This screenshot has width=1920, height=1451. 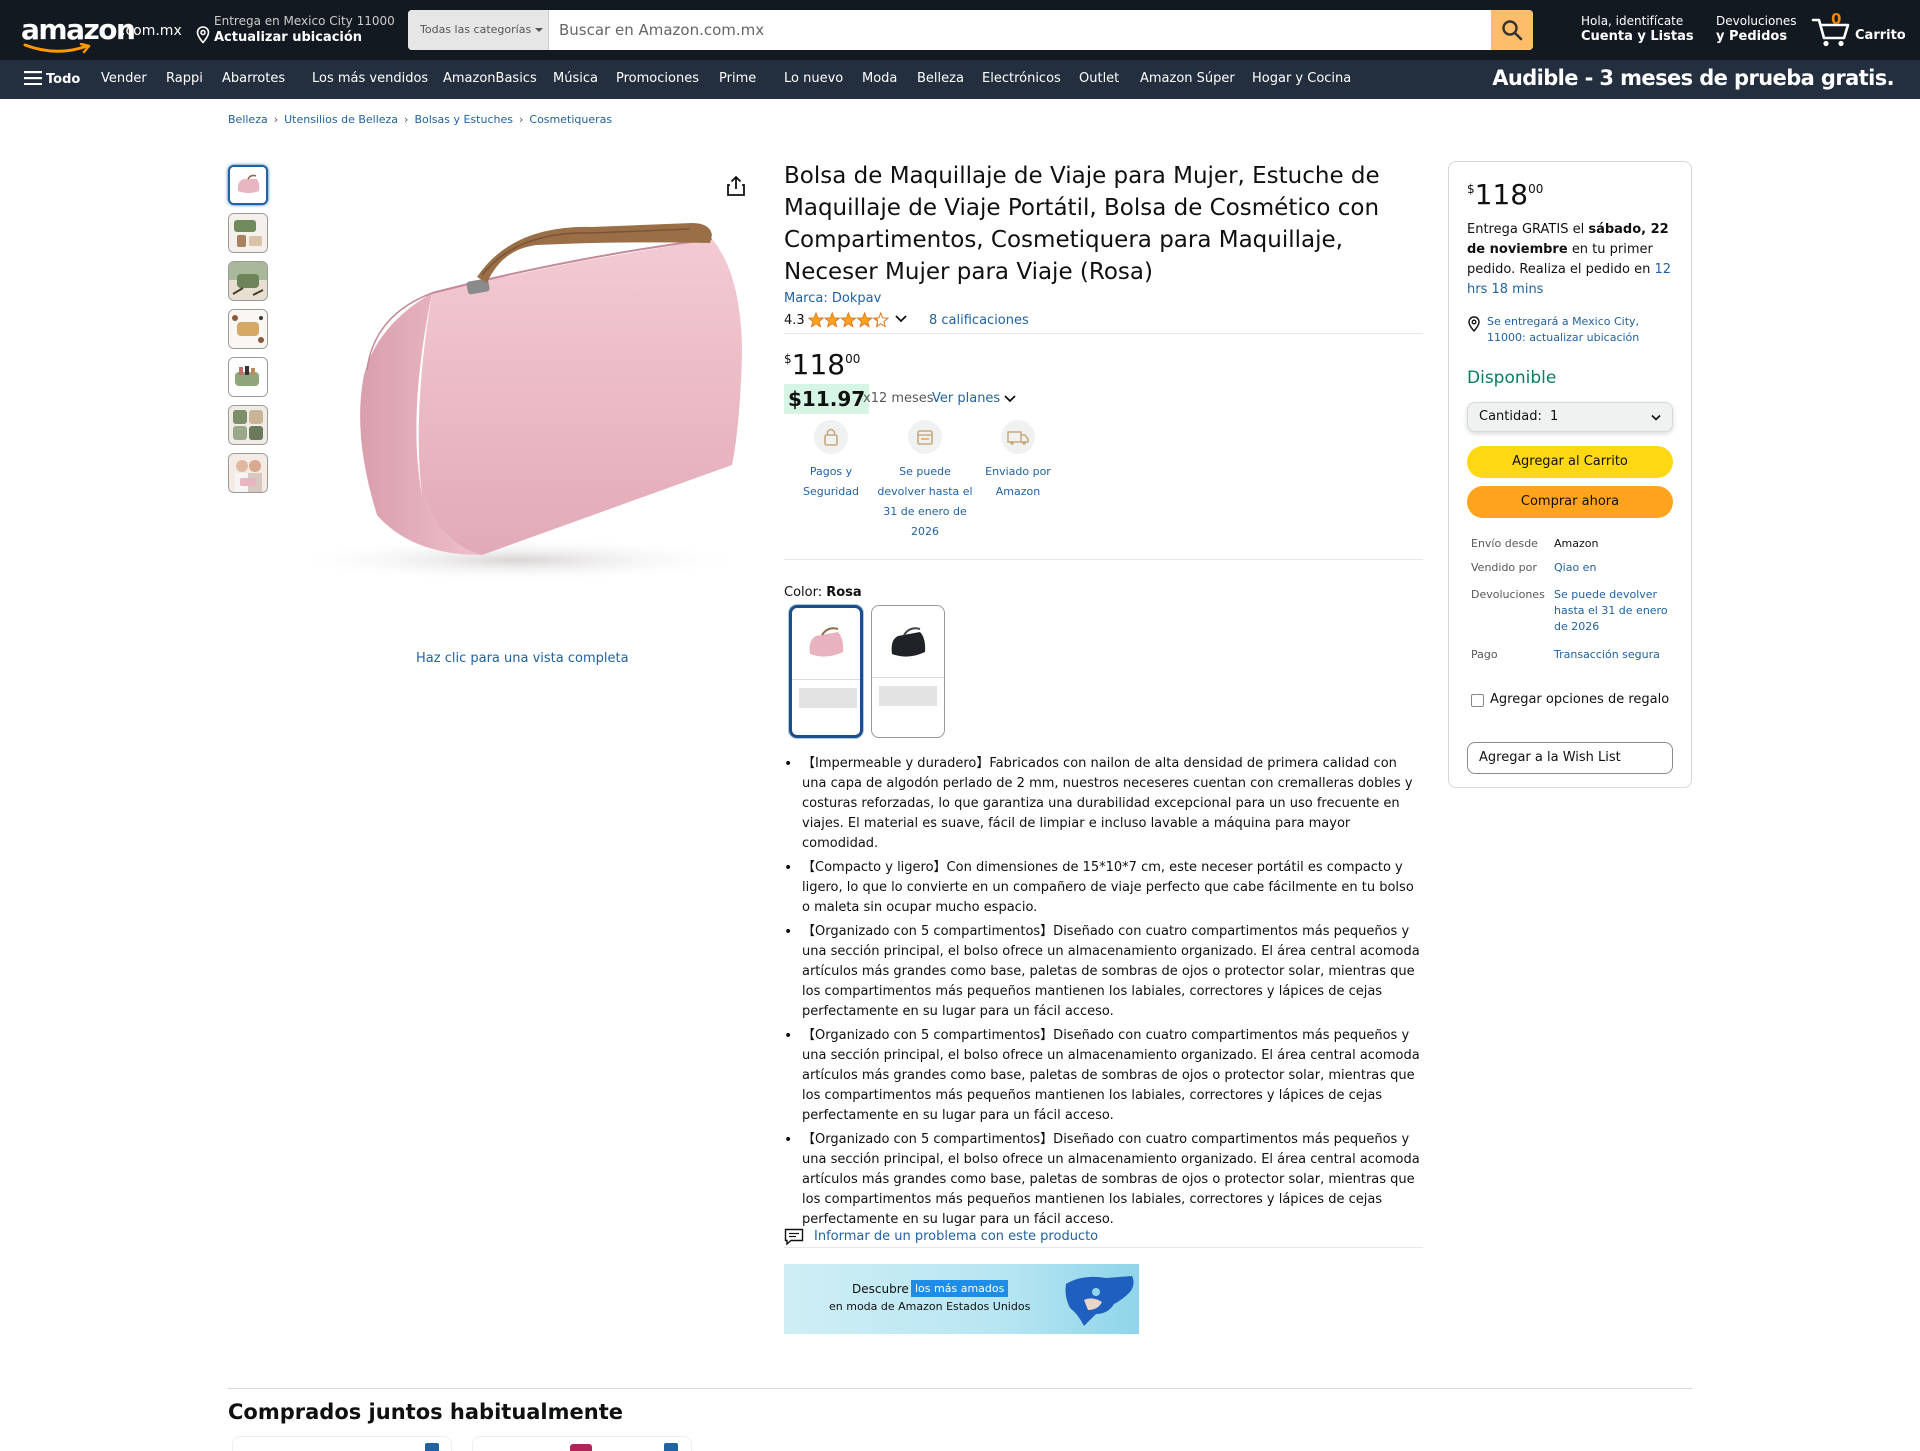 I want to click on ratings-count-link: 8 calificaciones, so click(x=979, y=320).